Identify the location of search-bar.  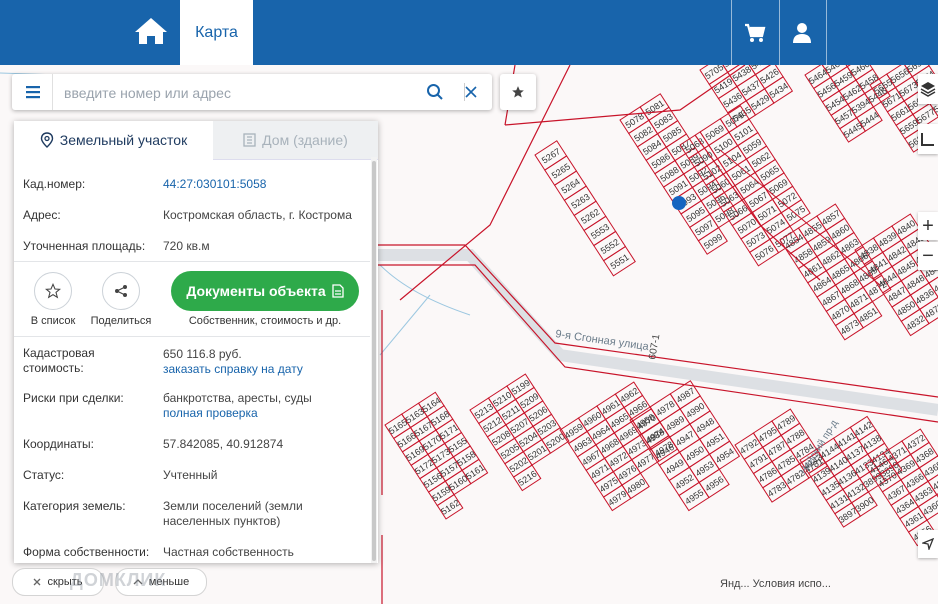
(252, 92).